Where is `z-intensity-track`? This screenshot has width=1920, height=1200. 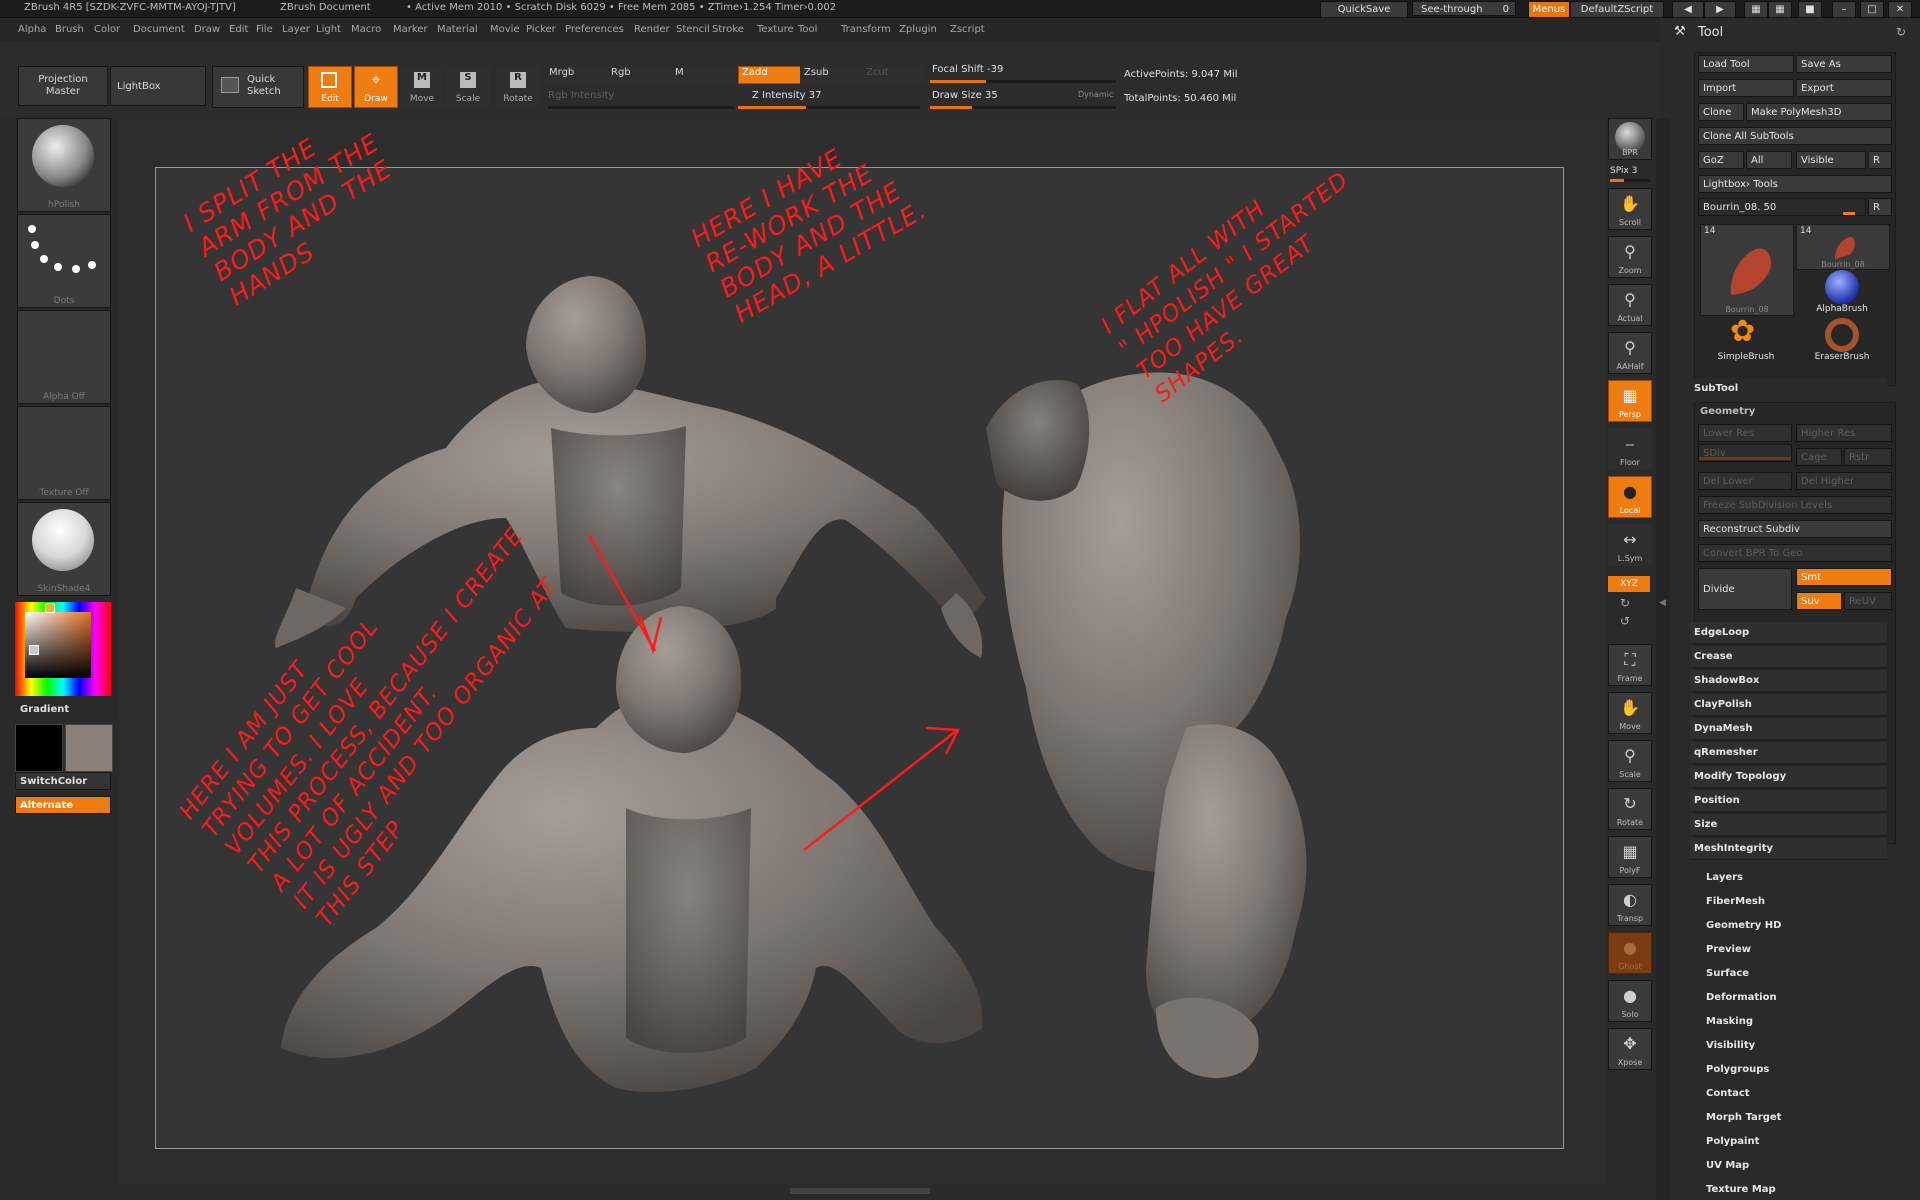
z-intensity-track is located at coordinates (829, 107).